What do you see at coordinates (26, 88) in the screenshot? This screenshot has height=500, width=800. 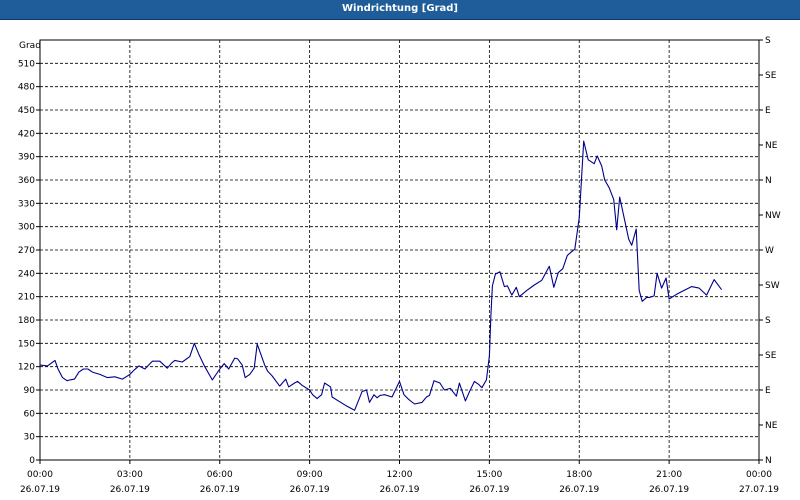 I see `y-tick-label: 480` at bounding box center [26, 88].